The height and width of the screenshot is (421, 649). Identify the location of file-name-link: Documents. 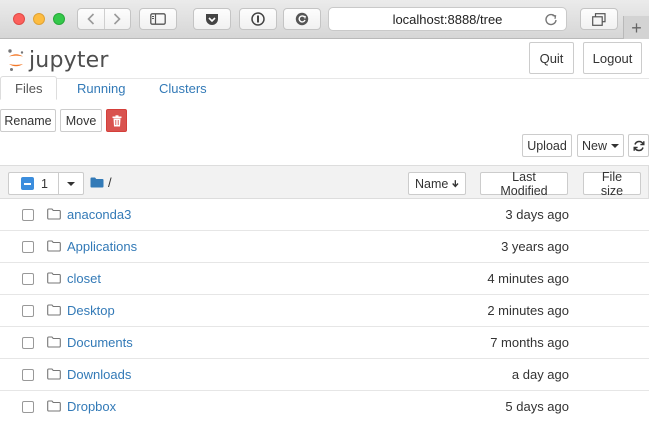
(100, 342).